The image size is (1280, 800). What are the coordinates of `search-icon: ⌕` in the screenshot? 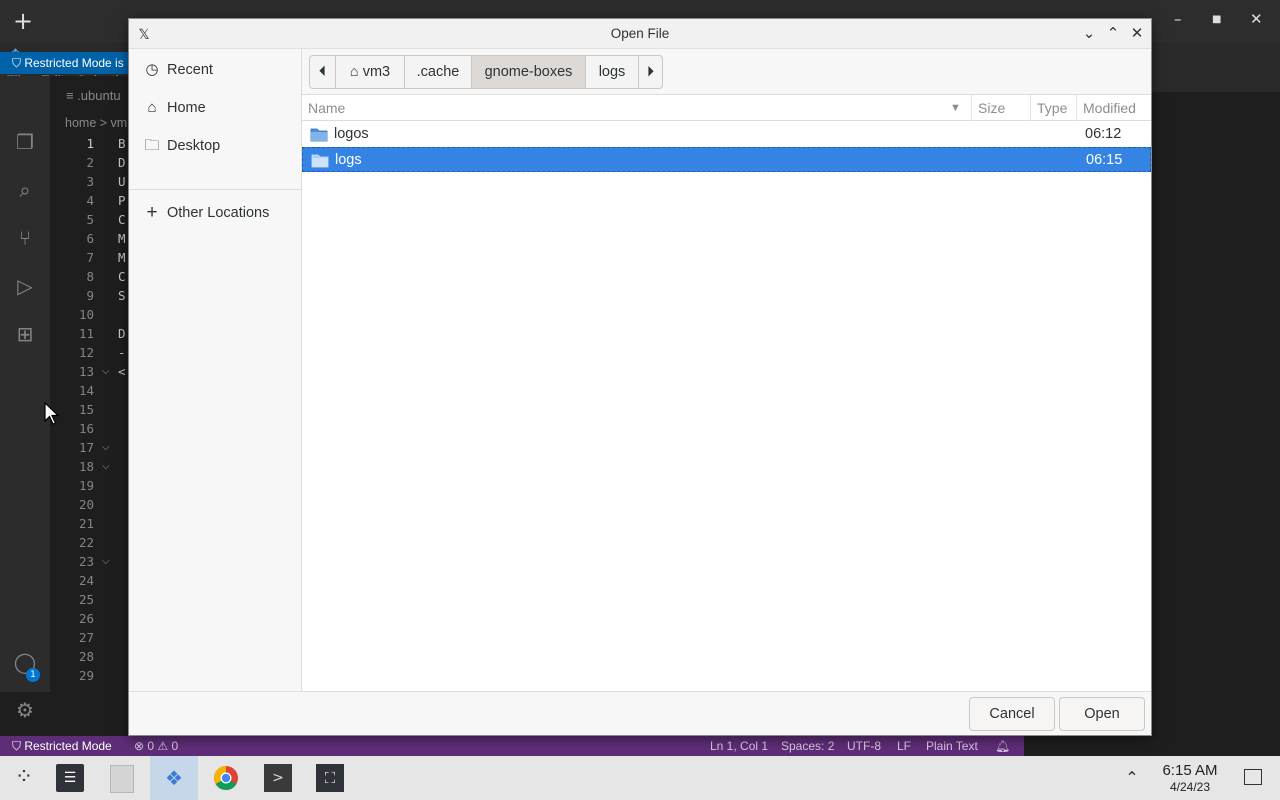 It's located at (25, 190).